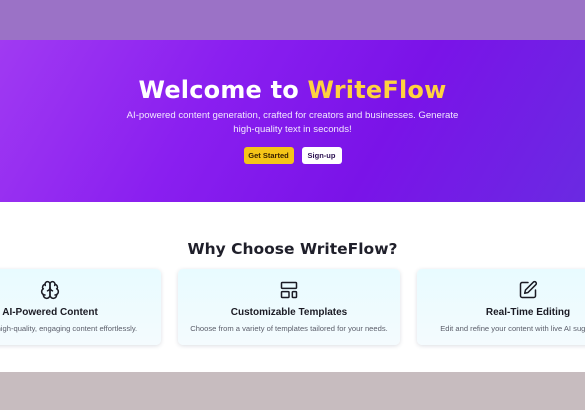 The image size is (585, 410). Describe the element at coordinates (268, 155) in the screenshot. I see `get-started-button: Get Started` at that location.